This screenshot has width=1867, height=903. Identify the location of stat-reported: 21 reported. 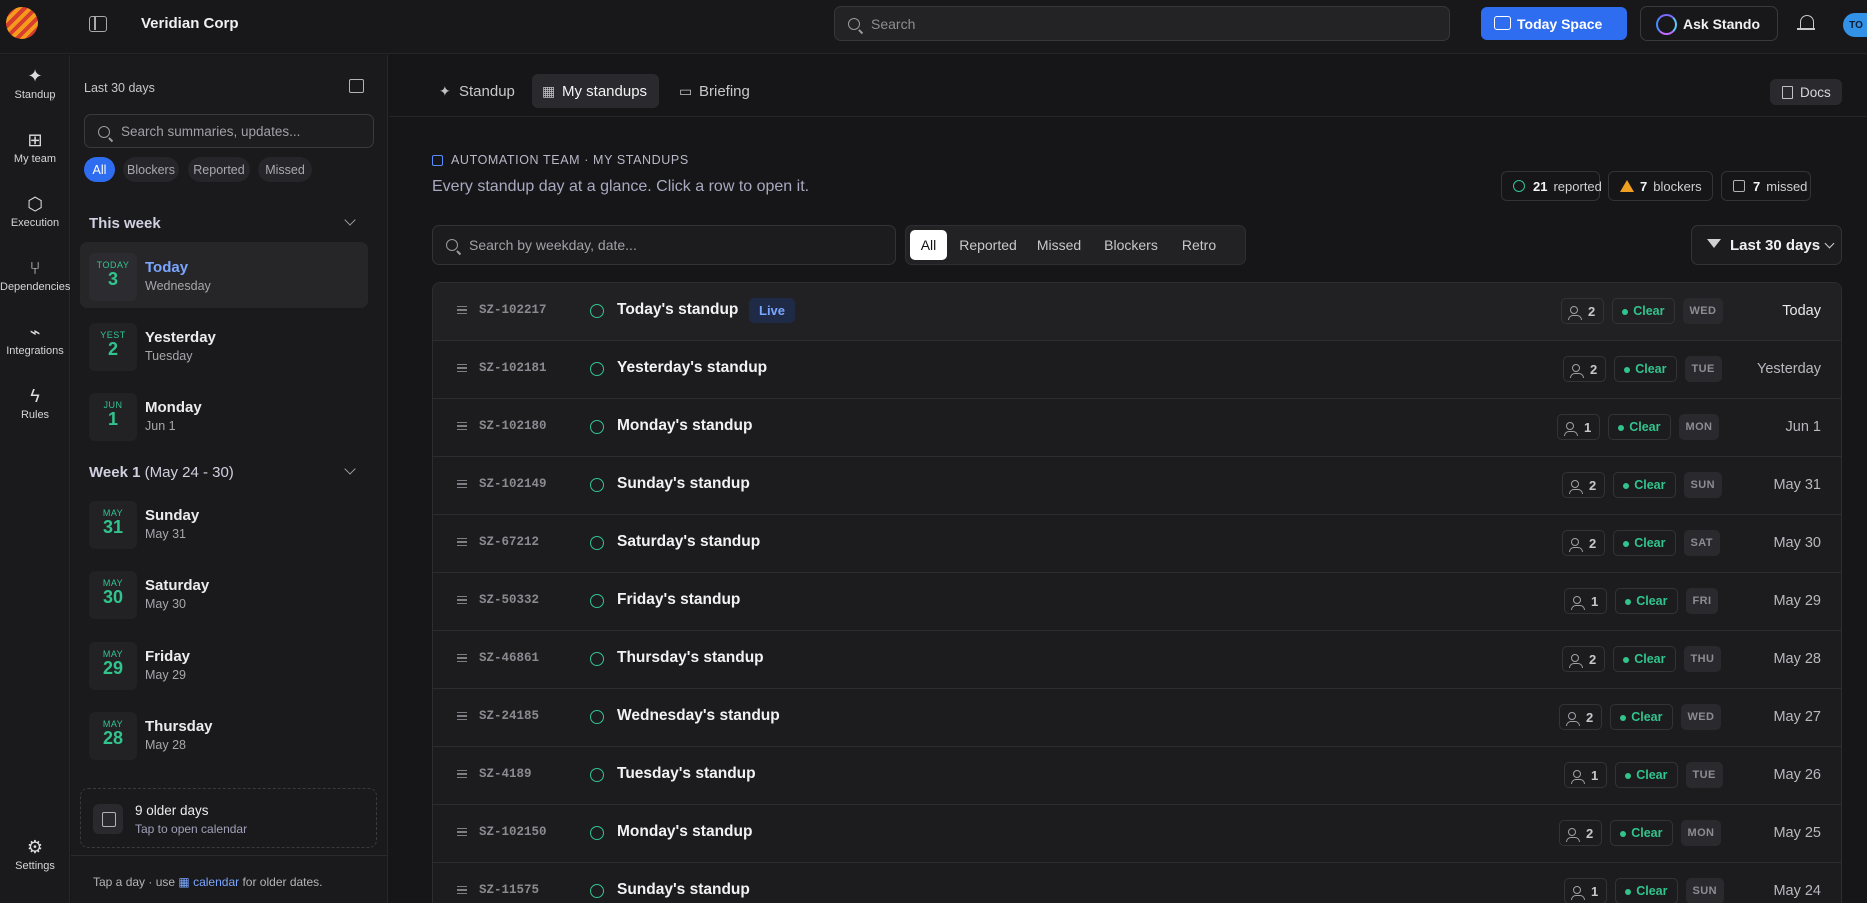
(1551, 186).